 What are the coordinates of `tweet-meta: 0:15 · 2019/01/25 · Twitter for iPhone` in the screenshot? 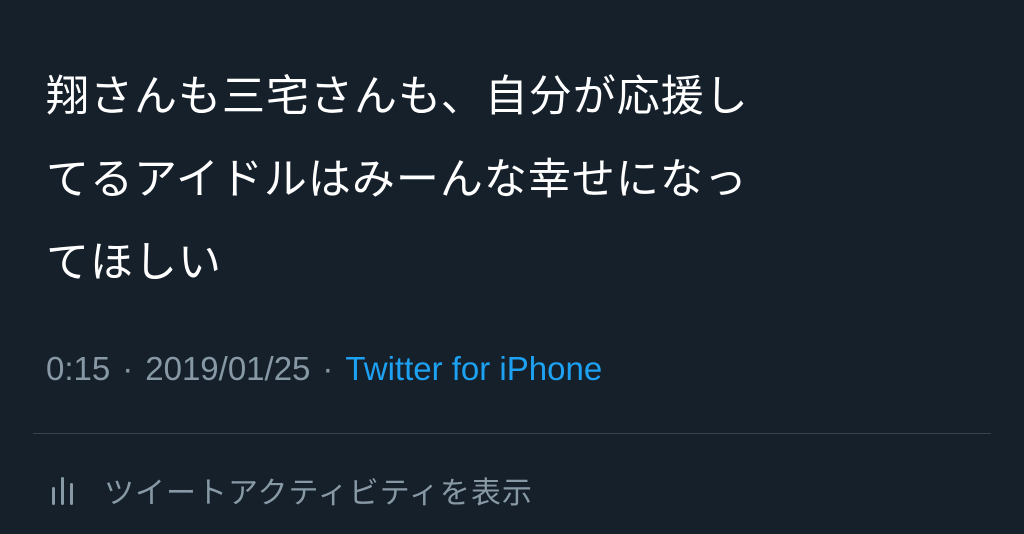 It's located at (324, 369).